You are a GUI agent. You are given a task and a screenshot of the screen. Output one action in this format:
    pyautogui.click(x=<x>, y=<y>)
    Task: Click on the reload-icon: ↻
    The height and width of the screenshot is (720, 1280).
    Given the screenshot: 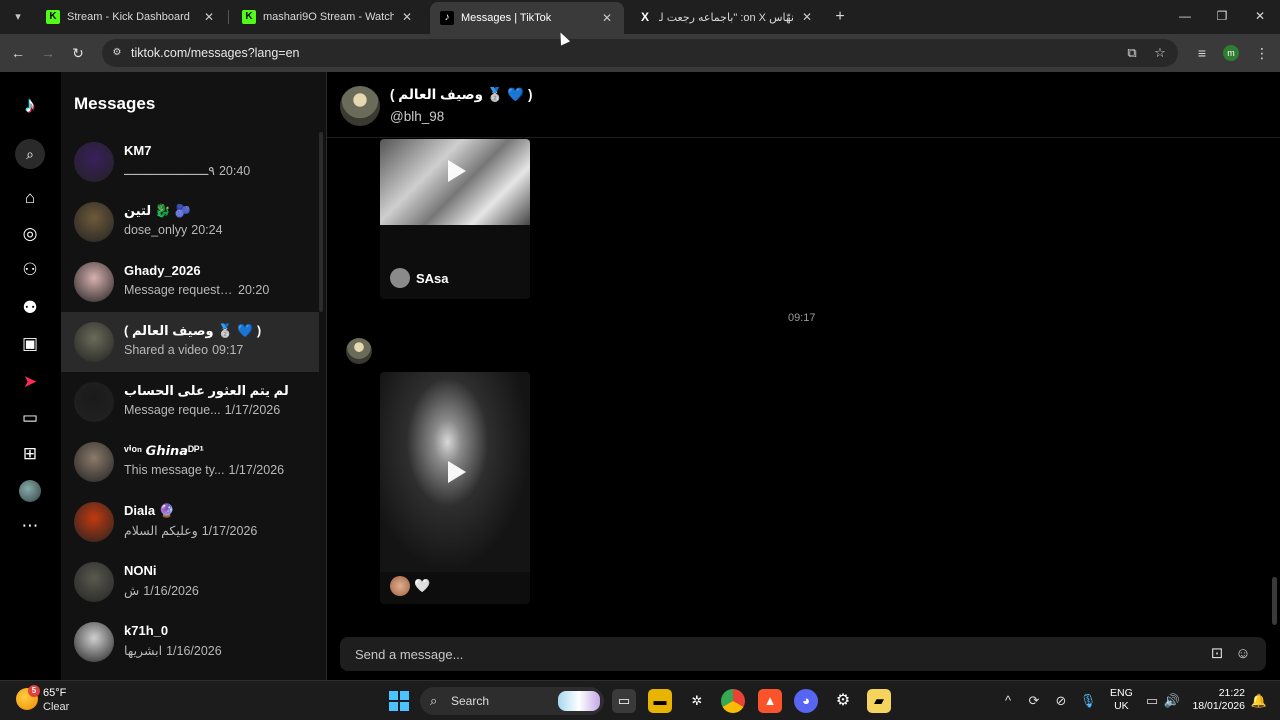 What is the action you would take?
    pyautogui.click(x=78, y=53)
    